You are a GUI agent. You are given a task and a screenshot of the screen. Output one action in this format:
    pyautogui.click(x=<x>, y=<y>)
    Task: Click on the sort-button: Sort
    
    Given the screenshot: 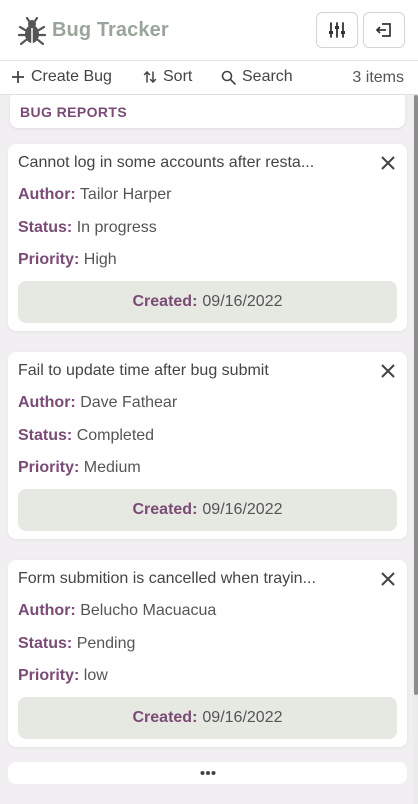 What is the action you would take?
    pyautogui.click(x=167, y=77)
    